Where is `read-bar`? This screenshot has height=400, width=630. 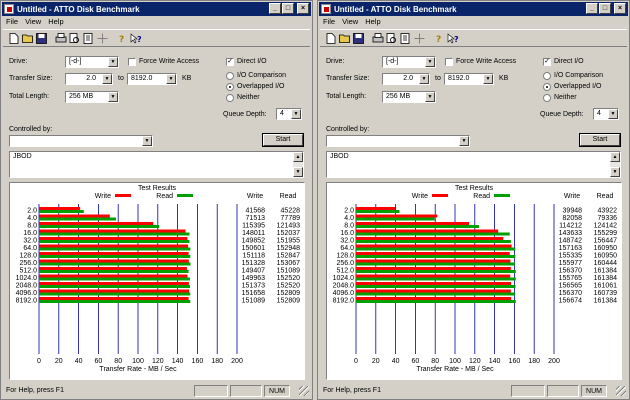 read-bar is located at coordinates (436, 249).